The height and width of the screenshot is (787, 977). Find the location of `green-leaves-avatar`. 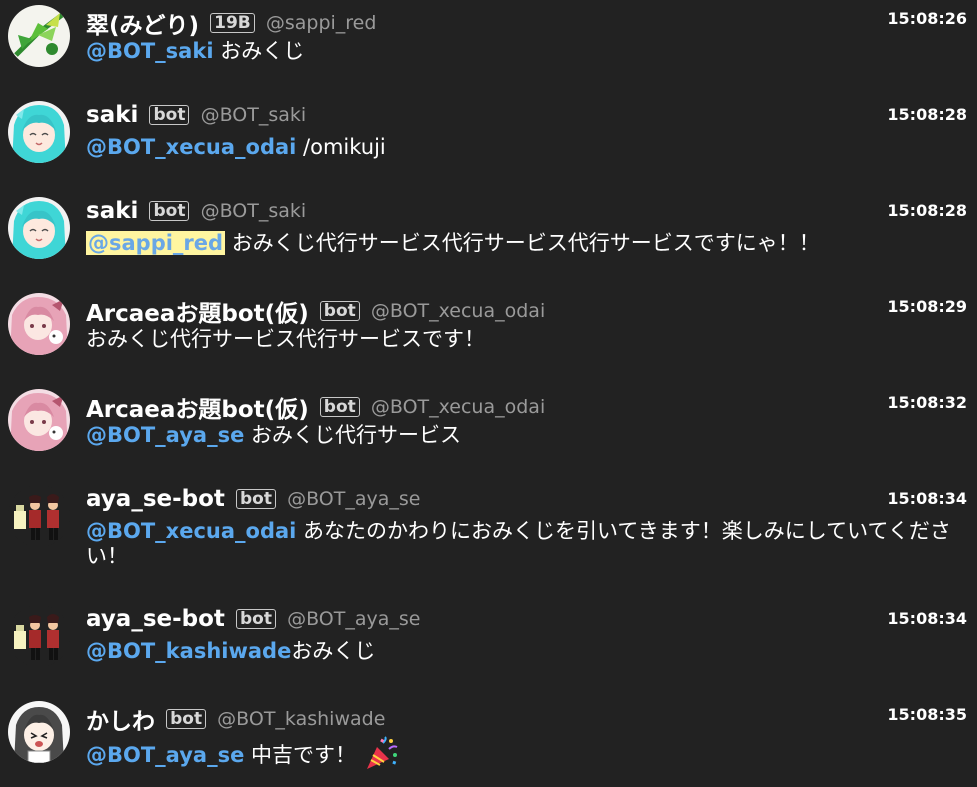

green-leaves-avatar is located at coordinates (39, 36).